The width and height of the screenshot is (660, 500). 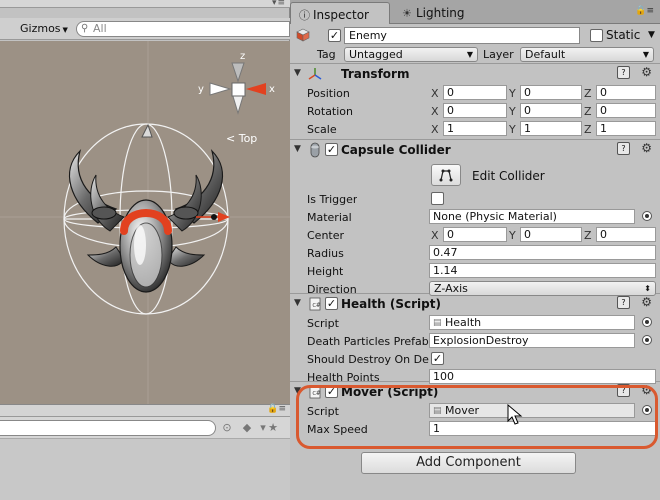 I want to click on panel-options-icon: ▾≡, so click(x=279, y=4).